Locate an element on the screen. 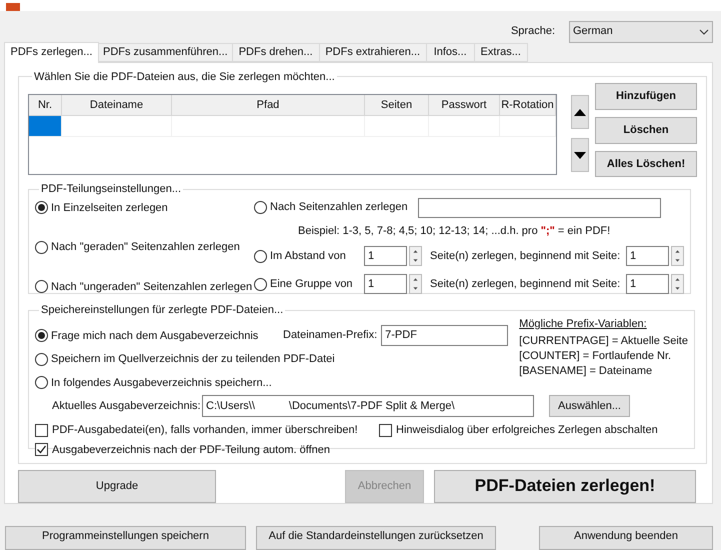 The width and height of the screenshot is (721, 550). prefix-label: Dateinamen-Prefix: is located at coordinates (330, 335).